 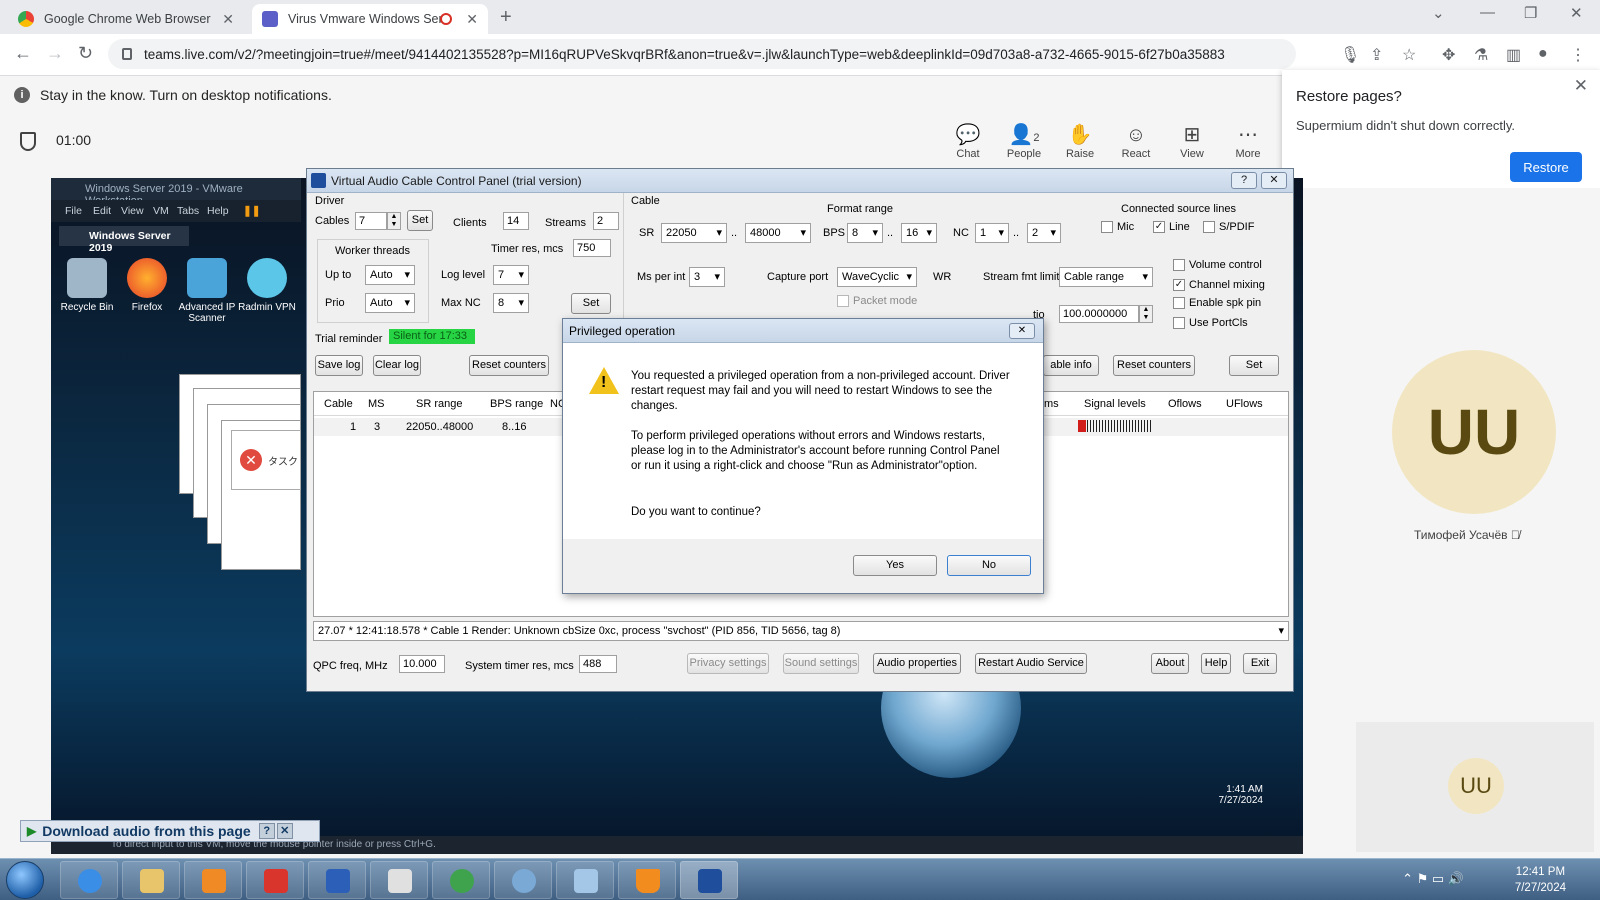 I want to click on vm-tab: Windows Server 2019, so click(x=124, y=240).